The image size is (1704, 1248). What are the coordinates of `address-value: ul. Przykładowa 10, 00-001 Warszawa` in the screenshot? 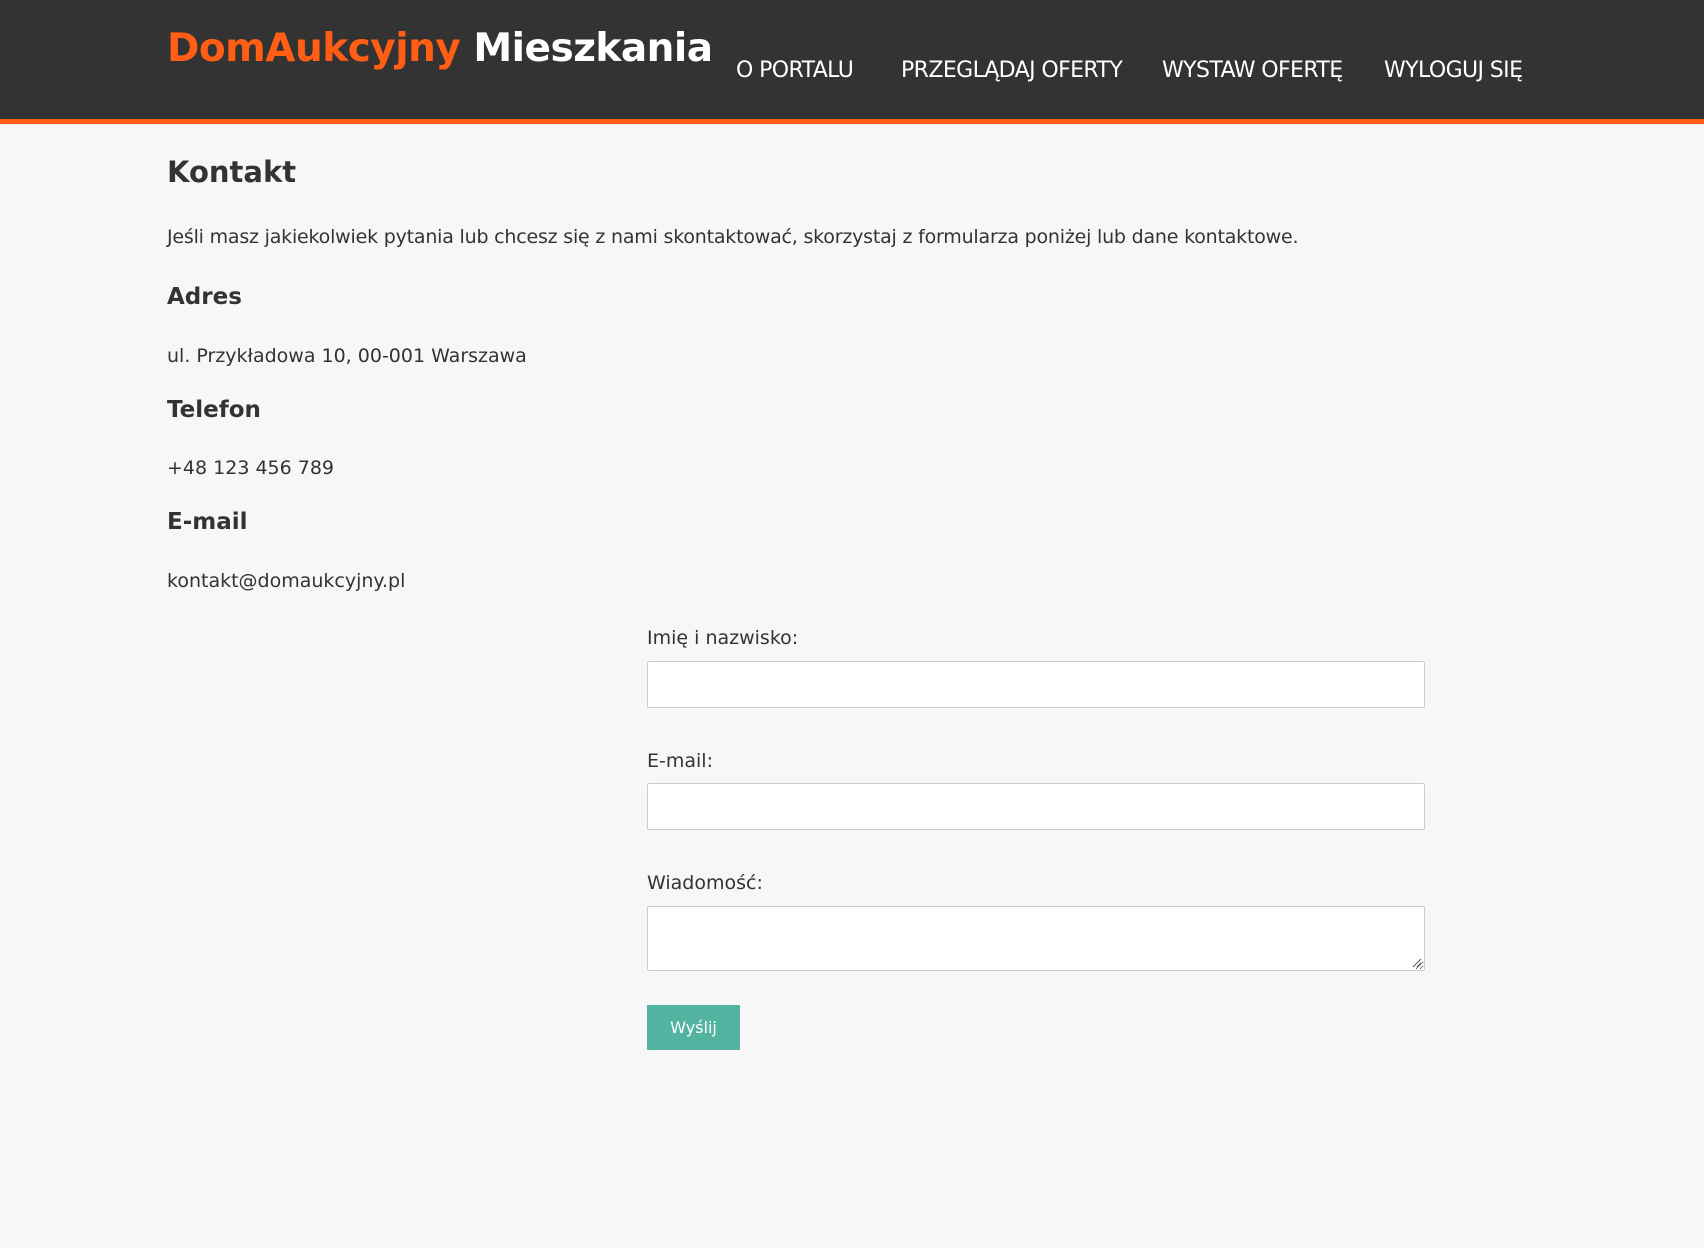 It's located at (347, 356).